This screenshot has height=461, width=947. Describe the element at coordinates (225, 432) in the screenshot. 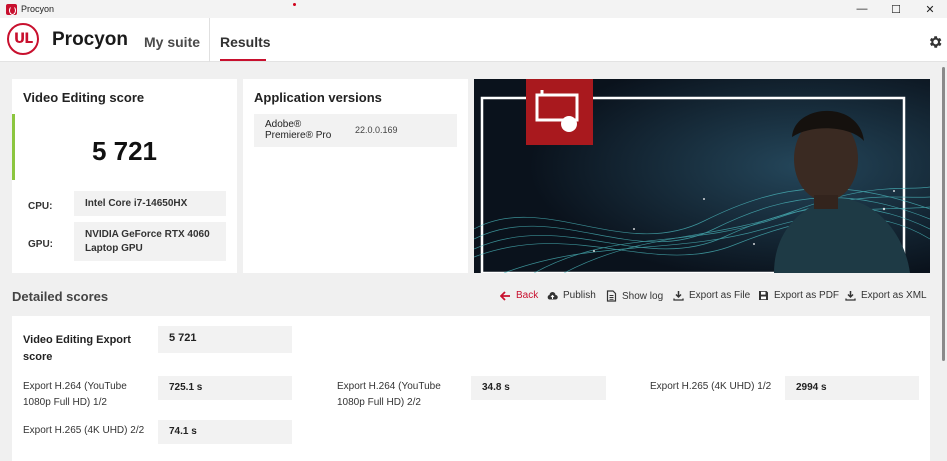

I see `result-value-h265-2: 74.1 s` at that location.